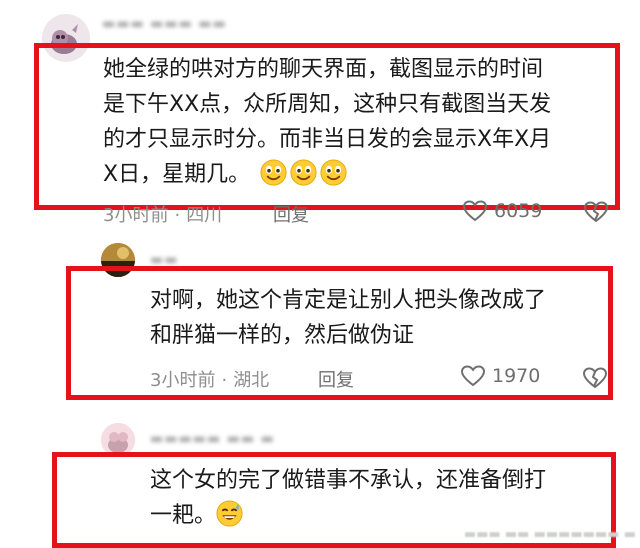 This screenshot has width=640, height=548. Describe the element at coordinates (327, 104) in the screenshot. I see `comment-line: 是下午XX点，众所周知，这种只有截图当天发` at that location.